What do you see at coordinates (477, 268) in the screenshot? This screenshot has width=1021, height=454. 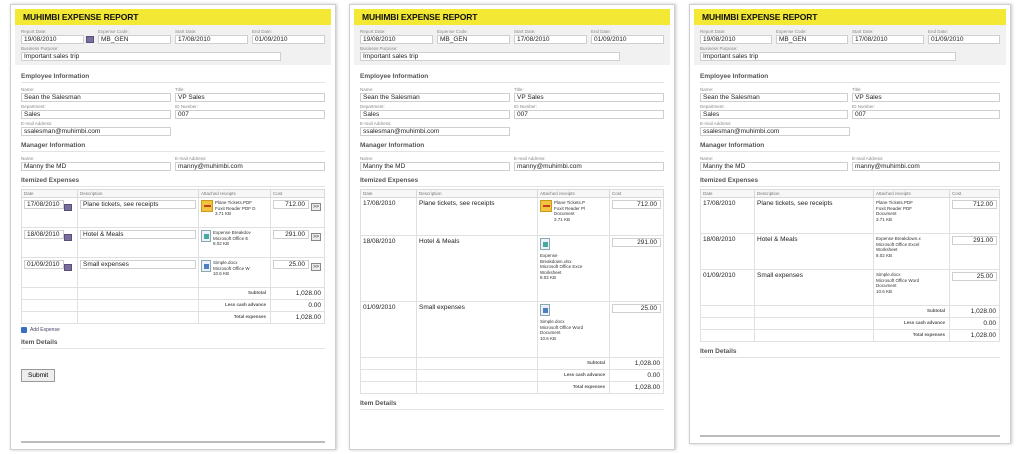 I see `expense-description-value: Hotel & Meals` at bounding box center [477, 268].